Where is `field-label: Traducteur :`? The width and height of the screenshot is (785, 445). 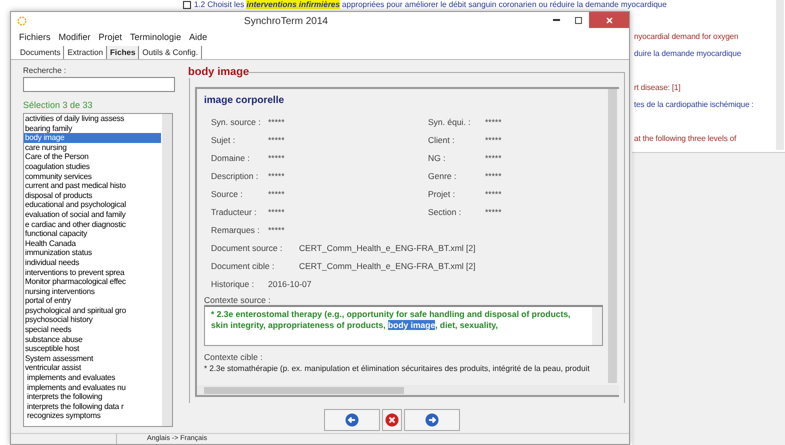 field-label: Traducteur : is located at coordinates (234, 212).